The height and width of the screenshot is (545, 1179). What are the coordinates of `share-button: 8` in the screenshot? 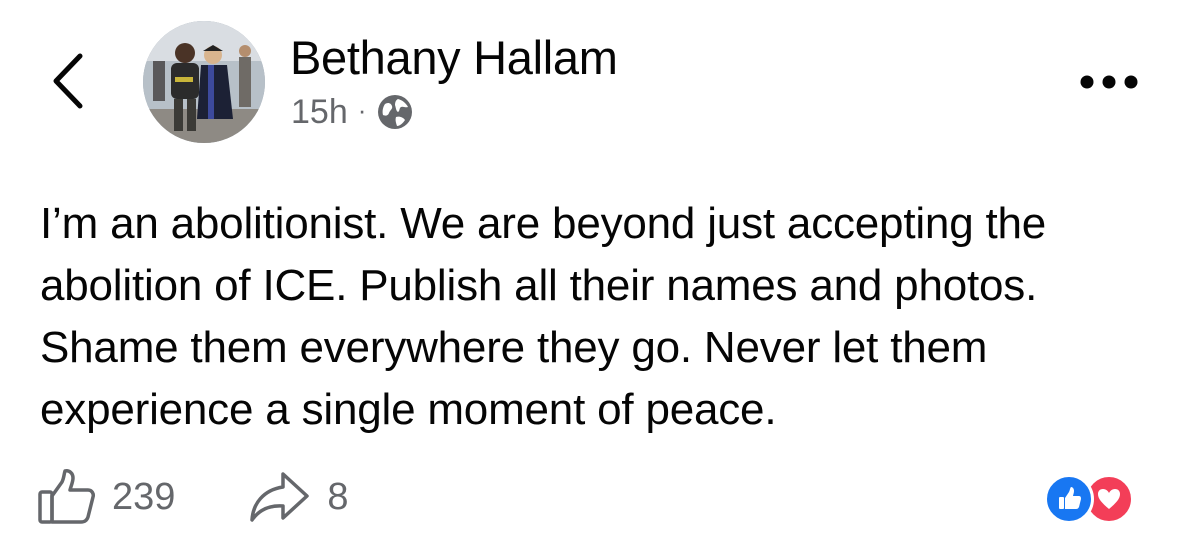 It's located at (298, 497).